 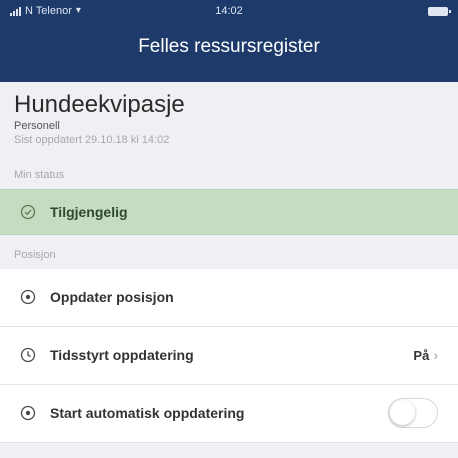 I want to click on status-label: Tilgjengelig, so click(x=89, y=211).